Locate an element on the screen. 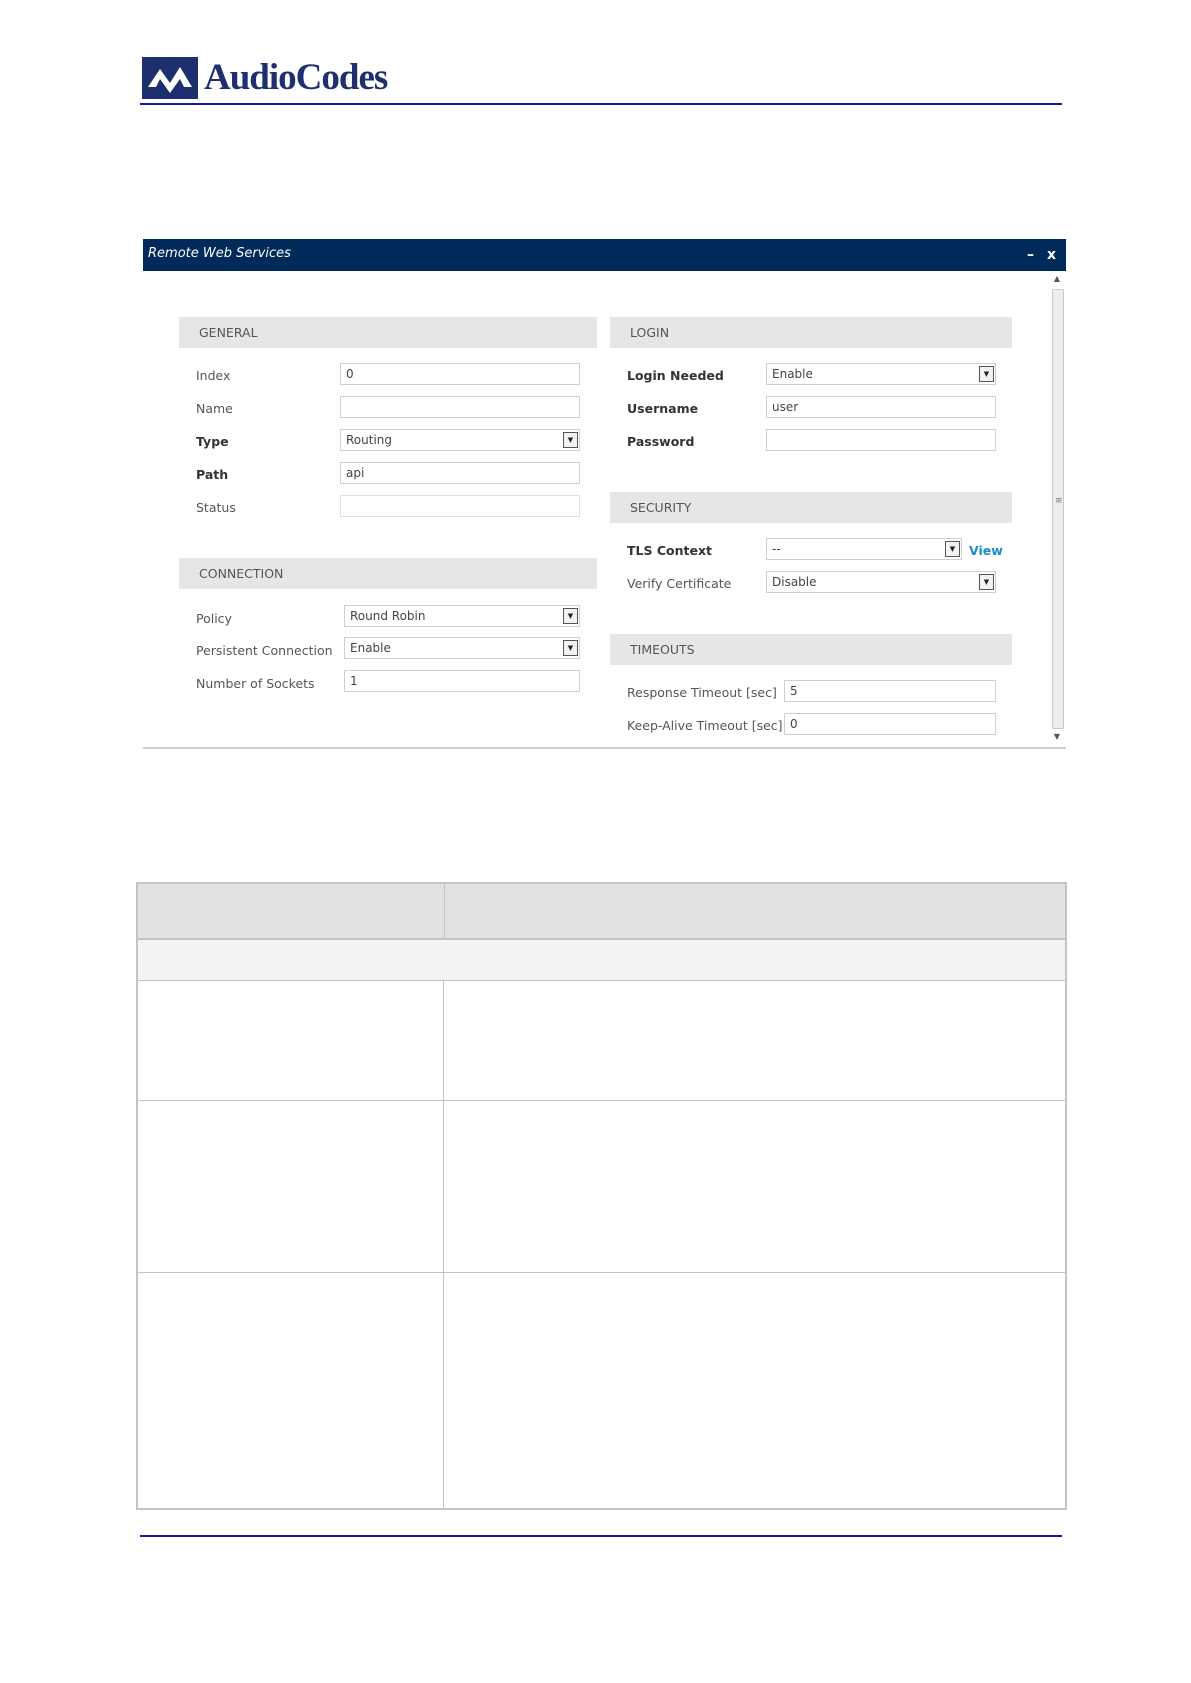 This screenshot has height=1683, width=1191. keep-alive-timeout-field: 0 is located at coordinates (890, 724).